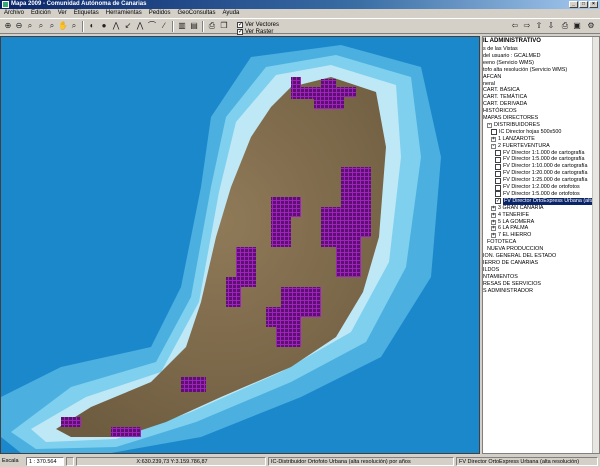 This screenshot has width=600, height=467. I want to click on measure-icon: ●, so click(104, 26).